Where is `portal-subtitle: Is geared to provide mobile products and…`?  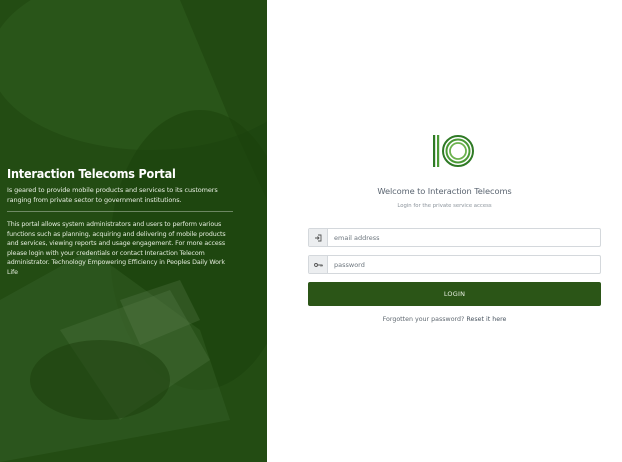 portal-subtitle: Is geared to provide mobile products and… is located at coordinates (112, 195).